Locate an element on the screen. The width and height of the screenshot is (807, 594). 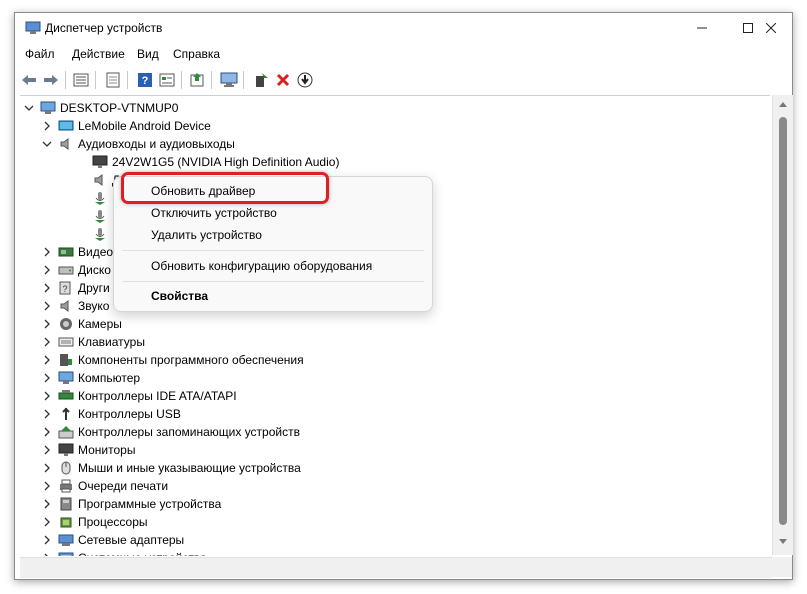
tree-item-label: Сетевые адаптеры is located at coordinates (131, 540).